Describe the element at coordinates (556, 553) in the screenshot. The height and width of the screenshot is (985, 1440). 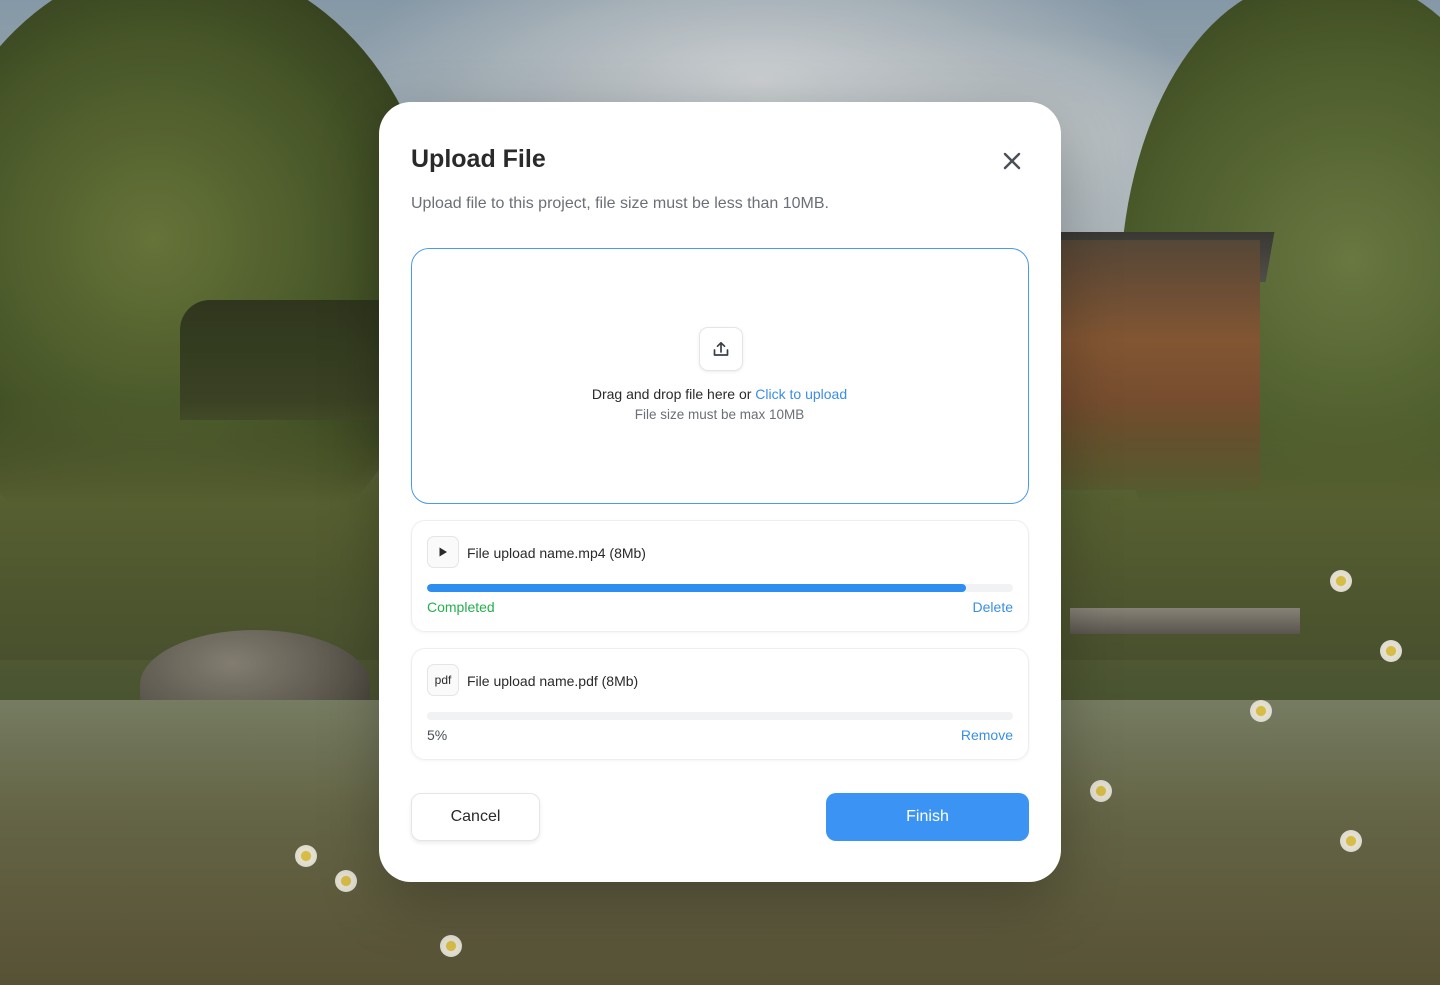
I see `file-name: File upload name.mp4 (8Mb)` at that location.